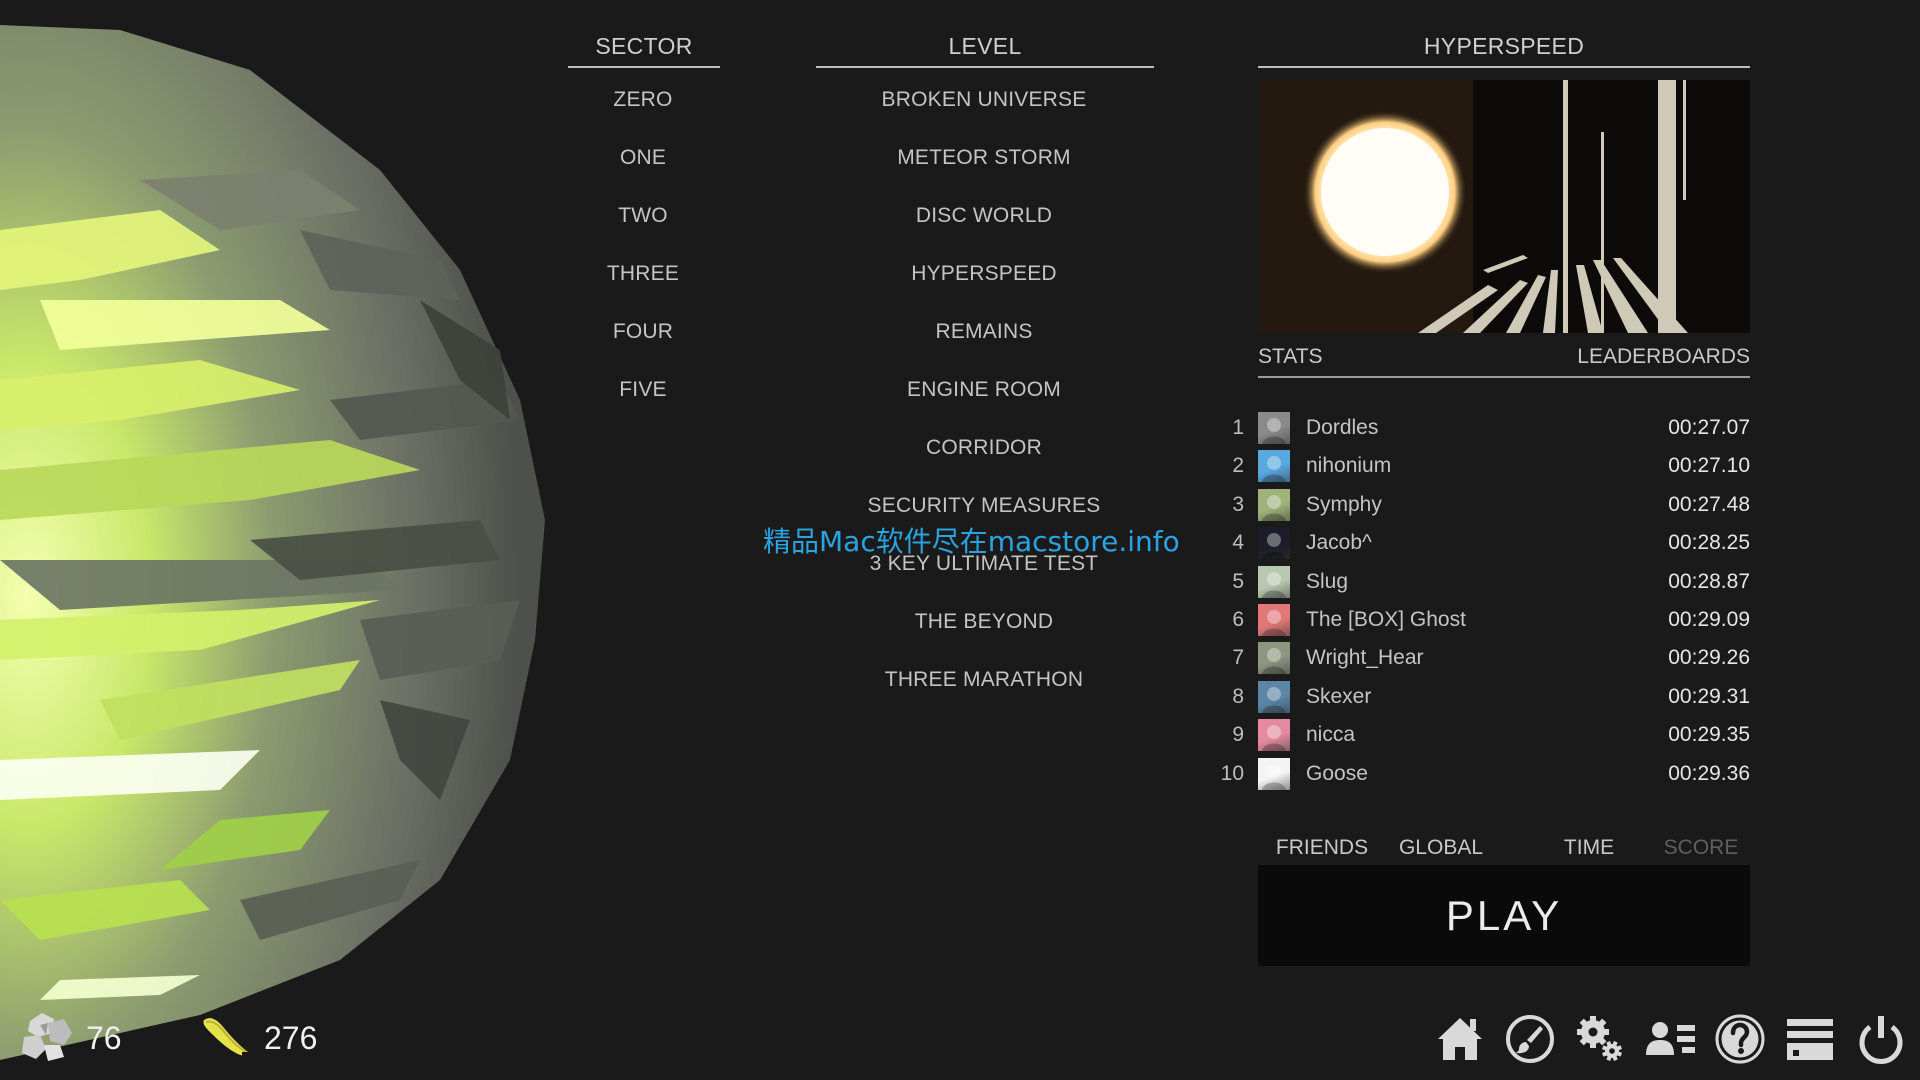  What do you see at coordinates (1238, 696) in the screenshot?
I see `leaderboard-rank: 8` at bounding box center [1238, 696].